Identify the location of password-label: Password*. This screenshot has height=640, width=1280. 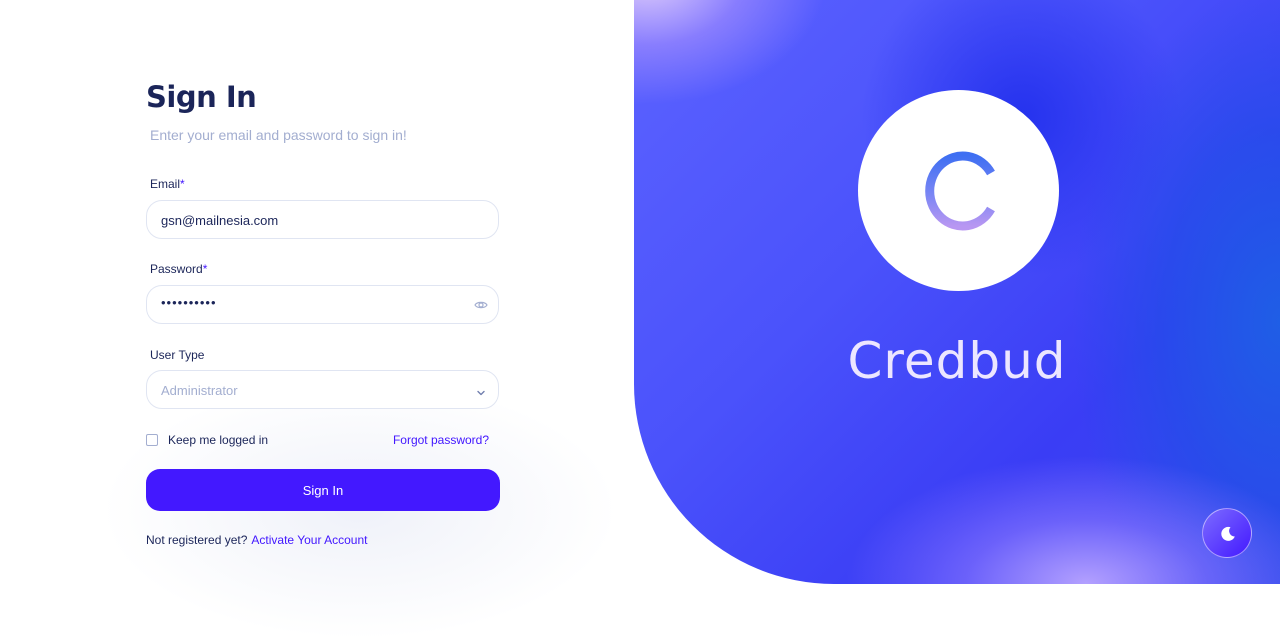
(178, 269).